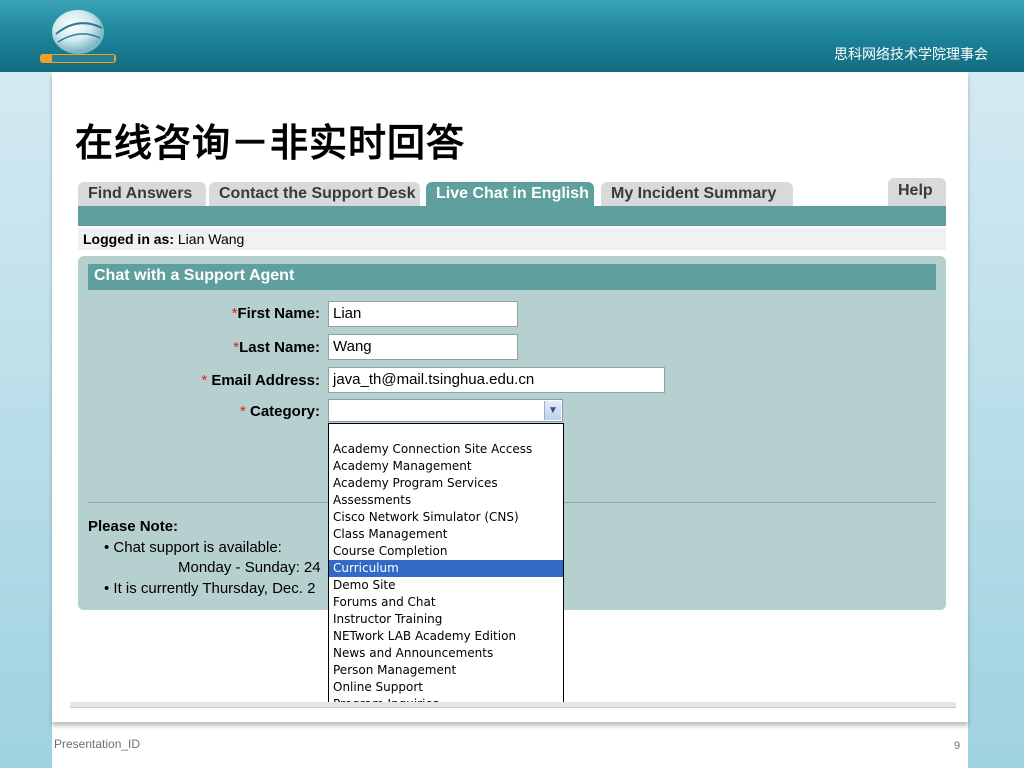 This screenshot has width=1024, height=768. Describe the element at coordinates (446, 619) in the screenshot. I see `dropdown-option: Instructor Training` at that location.